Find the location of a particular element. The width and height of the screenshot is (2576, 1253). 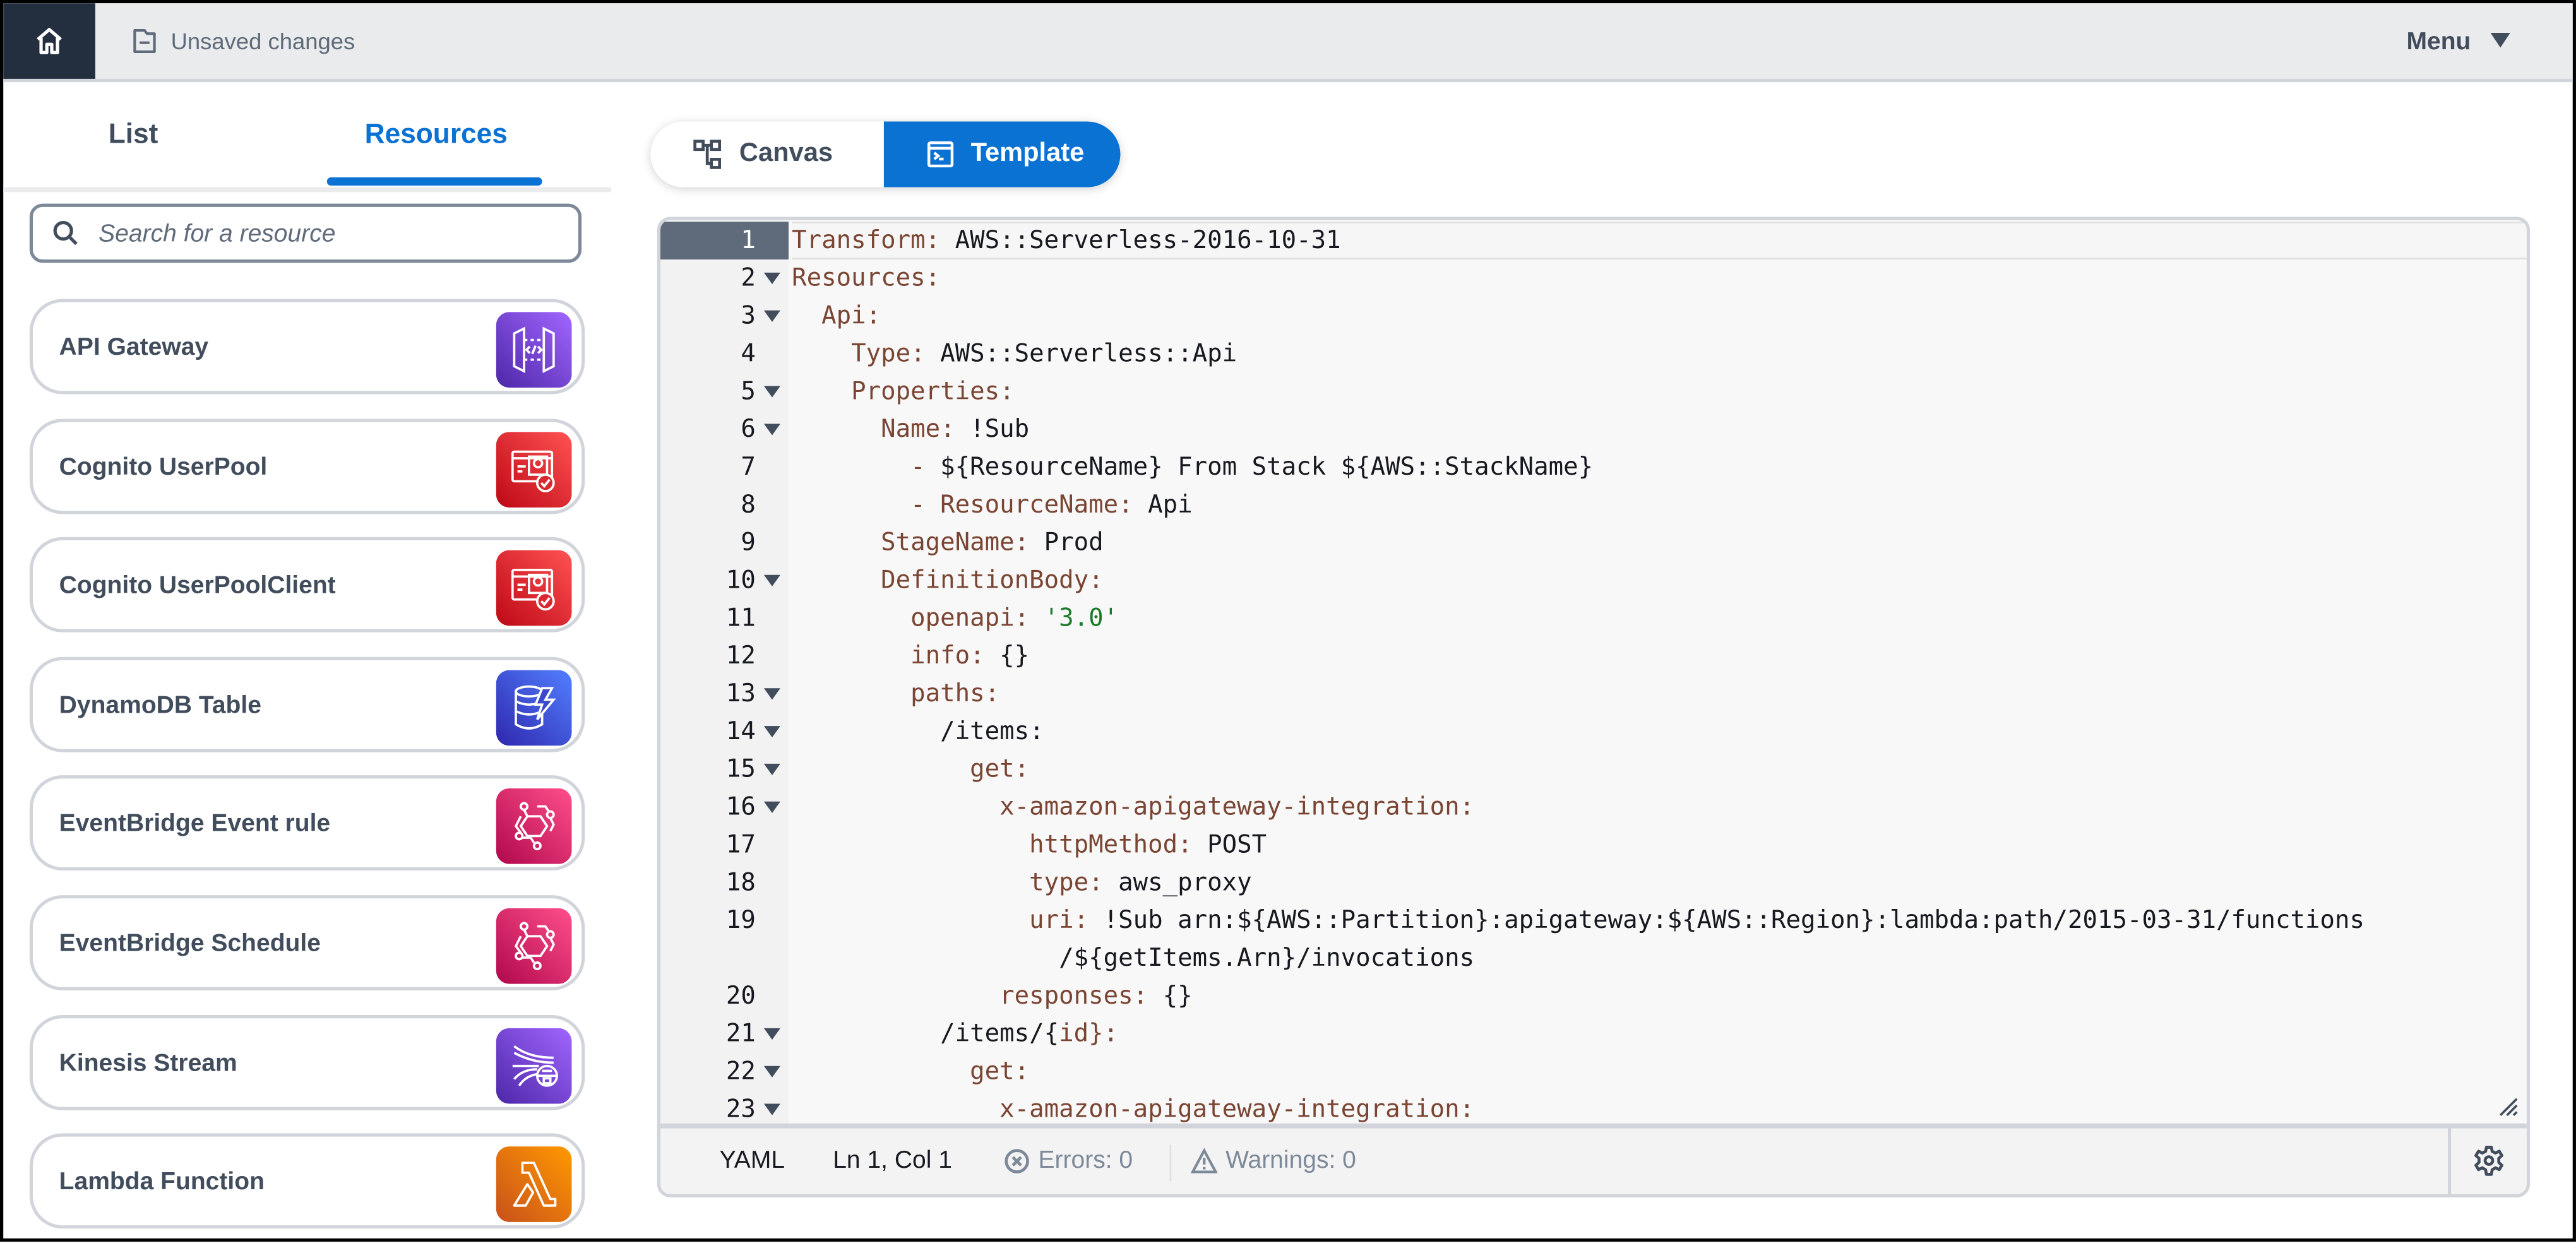

resource-label: EventBridge Schedule is located at coordinates (190, 943).